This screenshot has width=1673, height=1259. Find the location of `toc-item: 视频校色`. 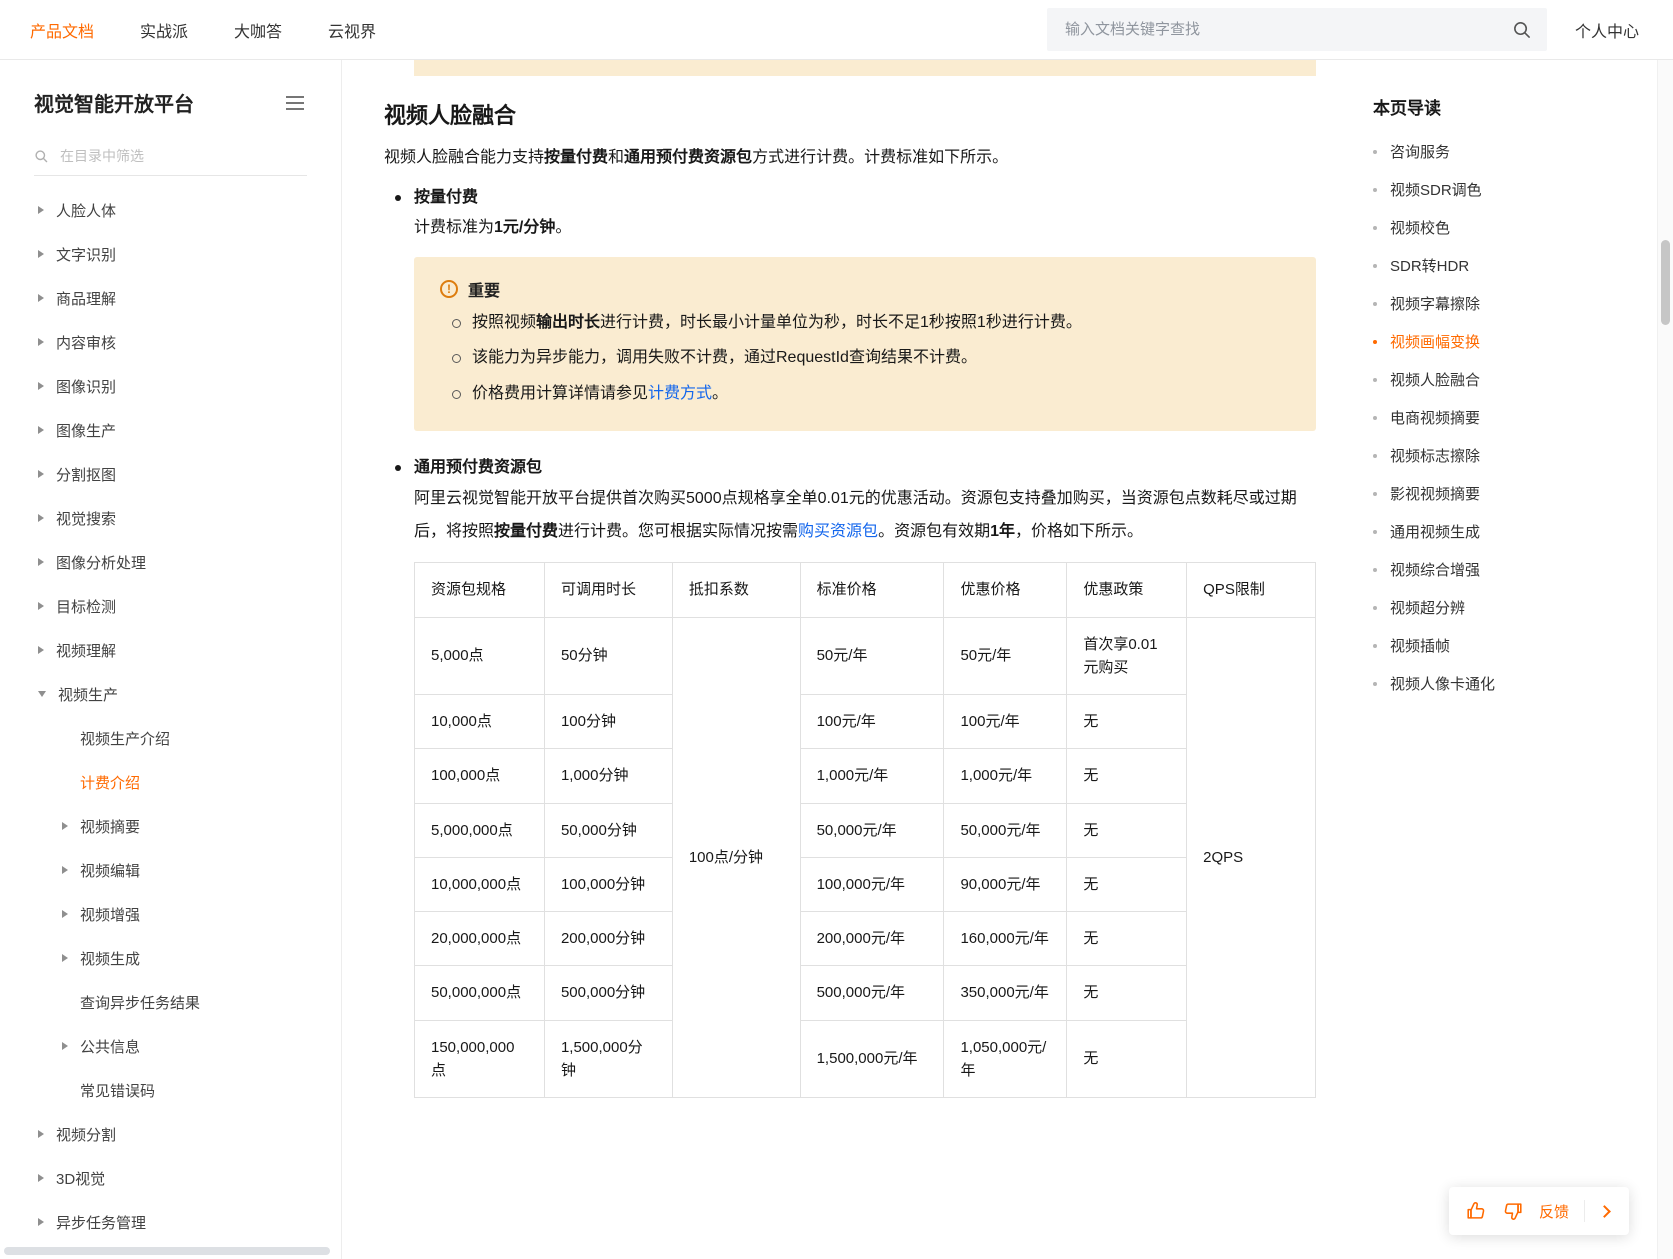

toc-item: 视频校色 is located at coordinates (1523, 227).